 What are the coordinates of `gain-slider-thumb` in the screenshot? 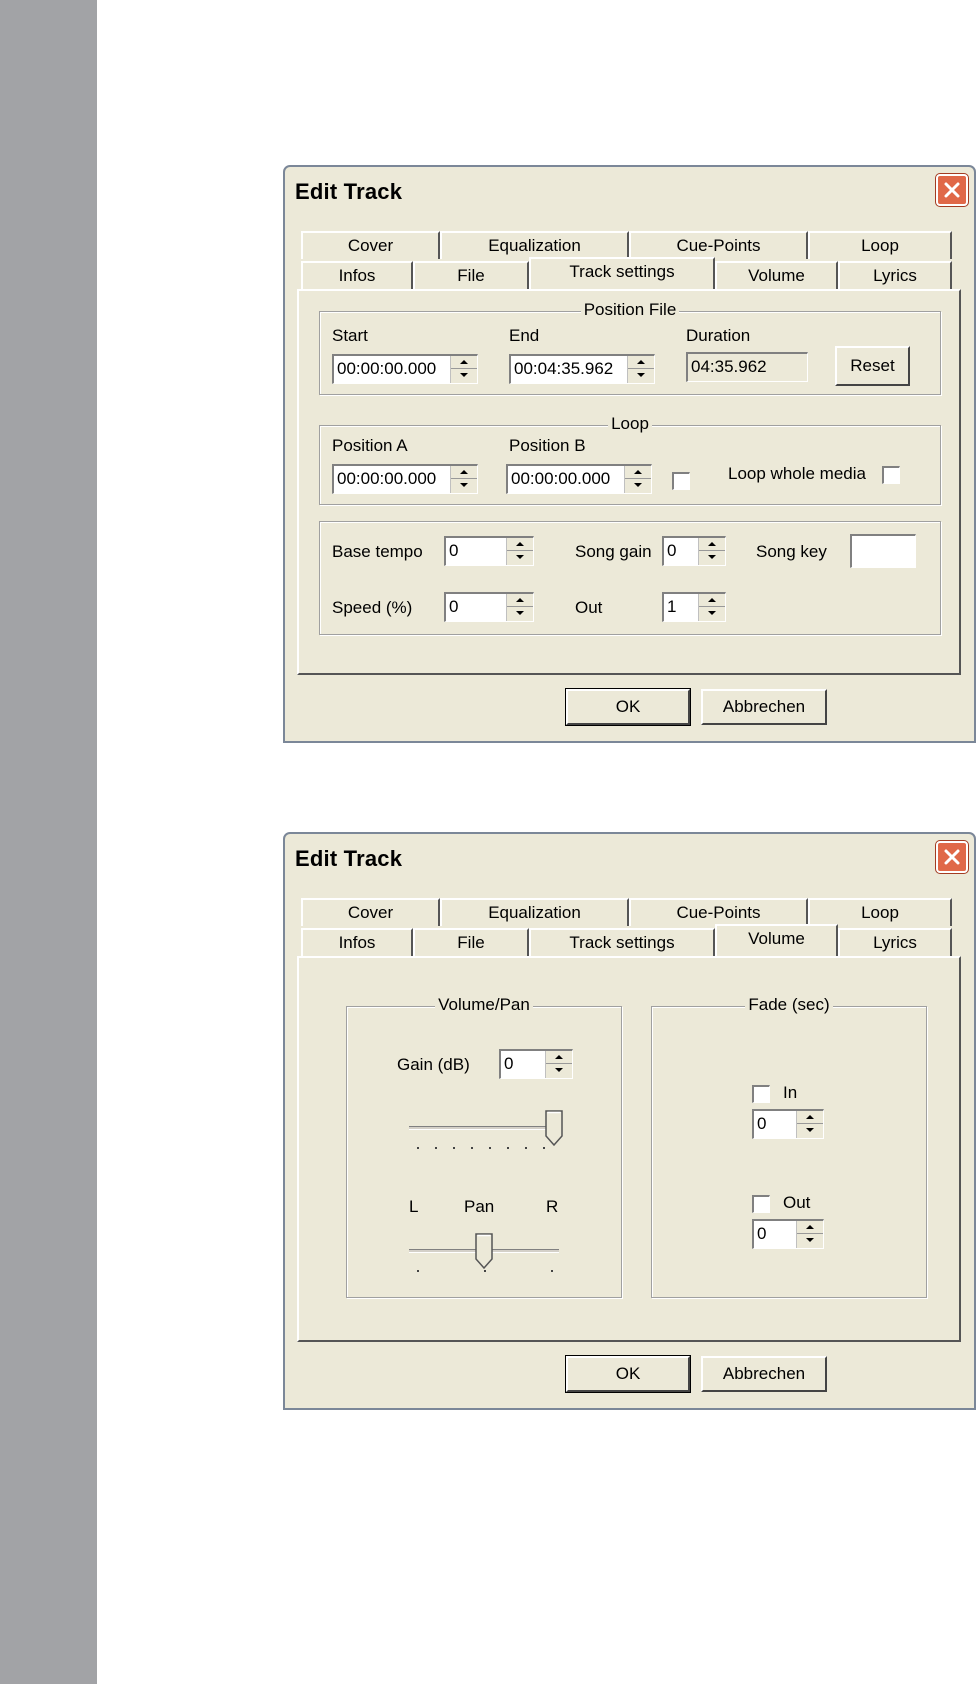 It's located at (554, 1128).